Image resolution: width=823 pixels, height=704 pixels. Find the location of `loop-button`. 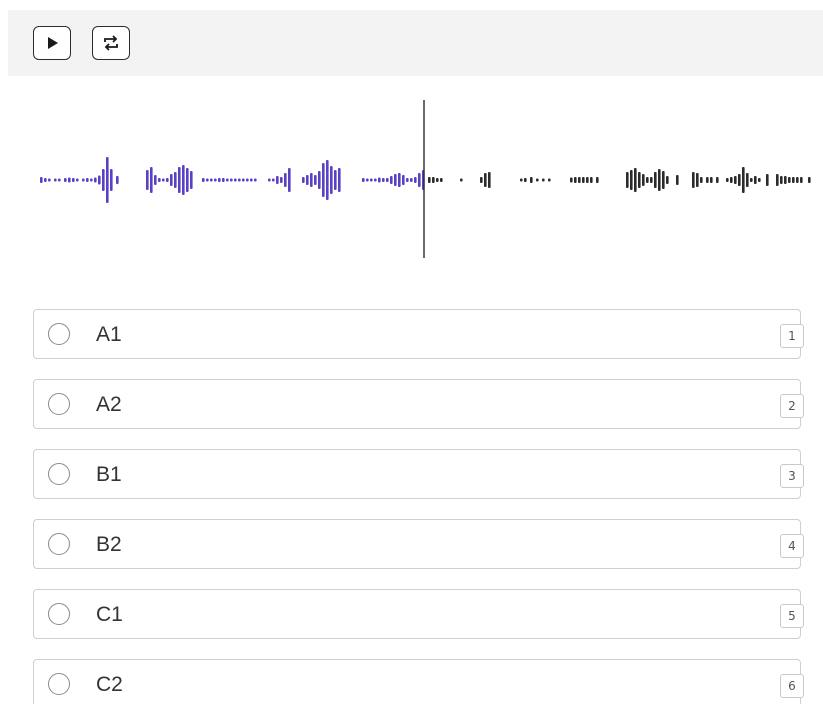

loop-button is located at coordinates (111, 43).